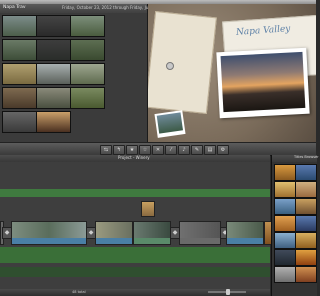  Describe the element at coordinates (306, 157) in the screenshot. I see `titles-browser-title: Titles Browser` at that location.